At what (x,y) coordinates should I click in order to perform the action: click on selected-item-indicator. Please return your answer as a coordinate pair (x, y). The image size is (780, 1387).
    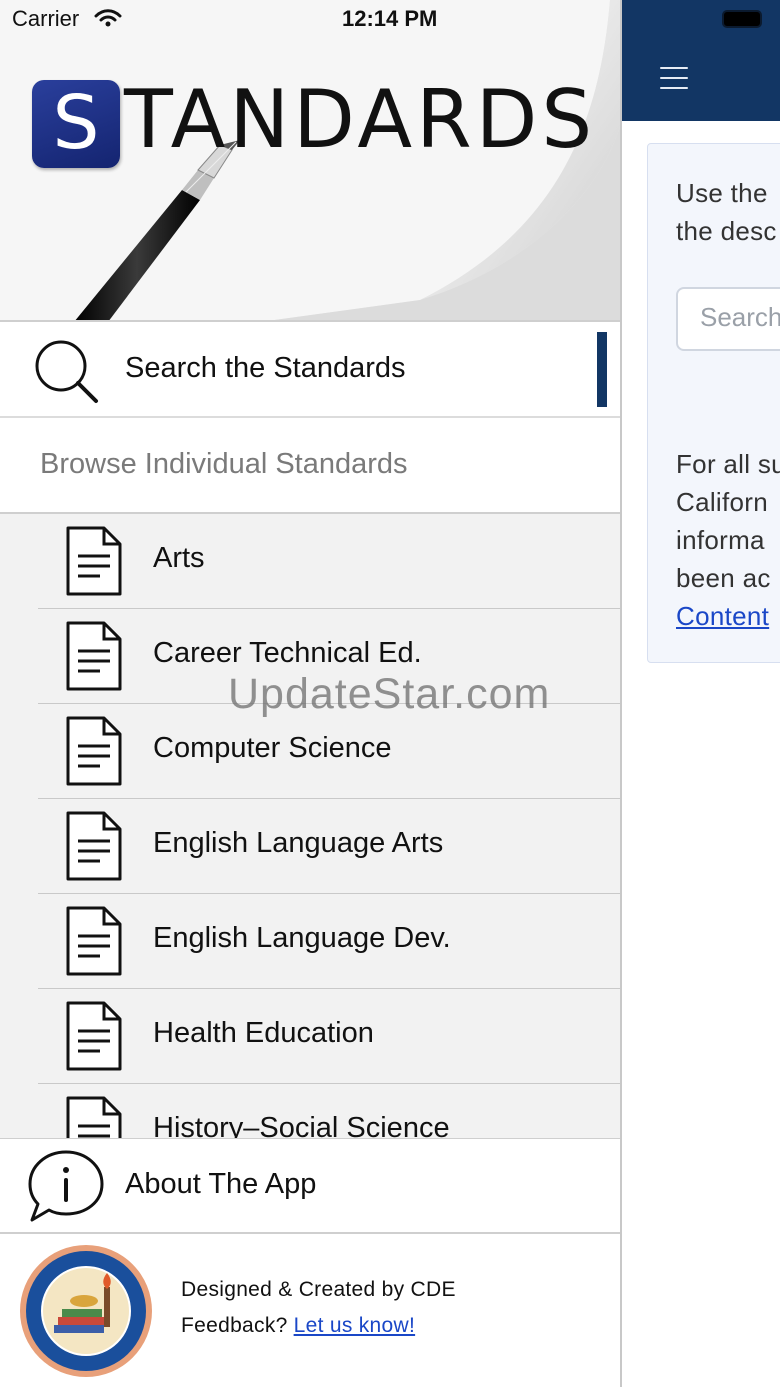
    Looking at the image, I should click on (602, 369).